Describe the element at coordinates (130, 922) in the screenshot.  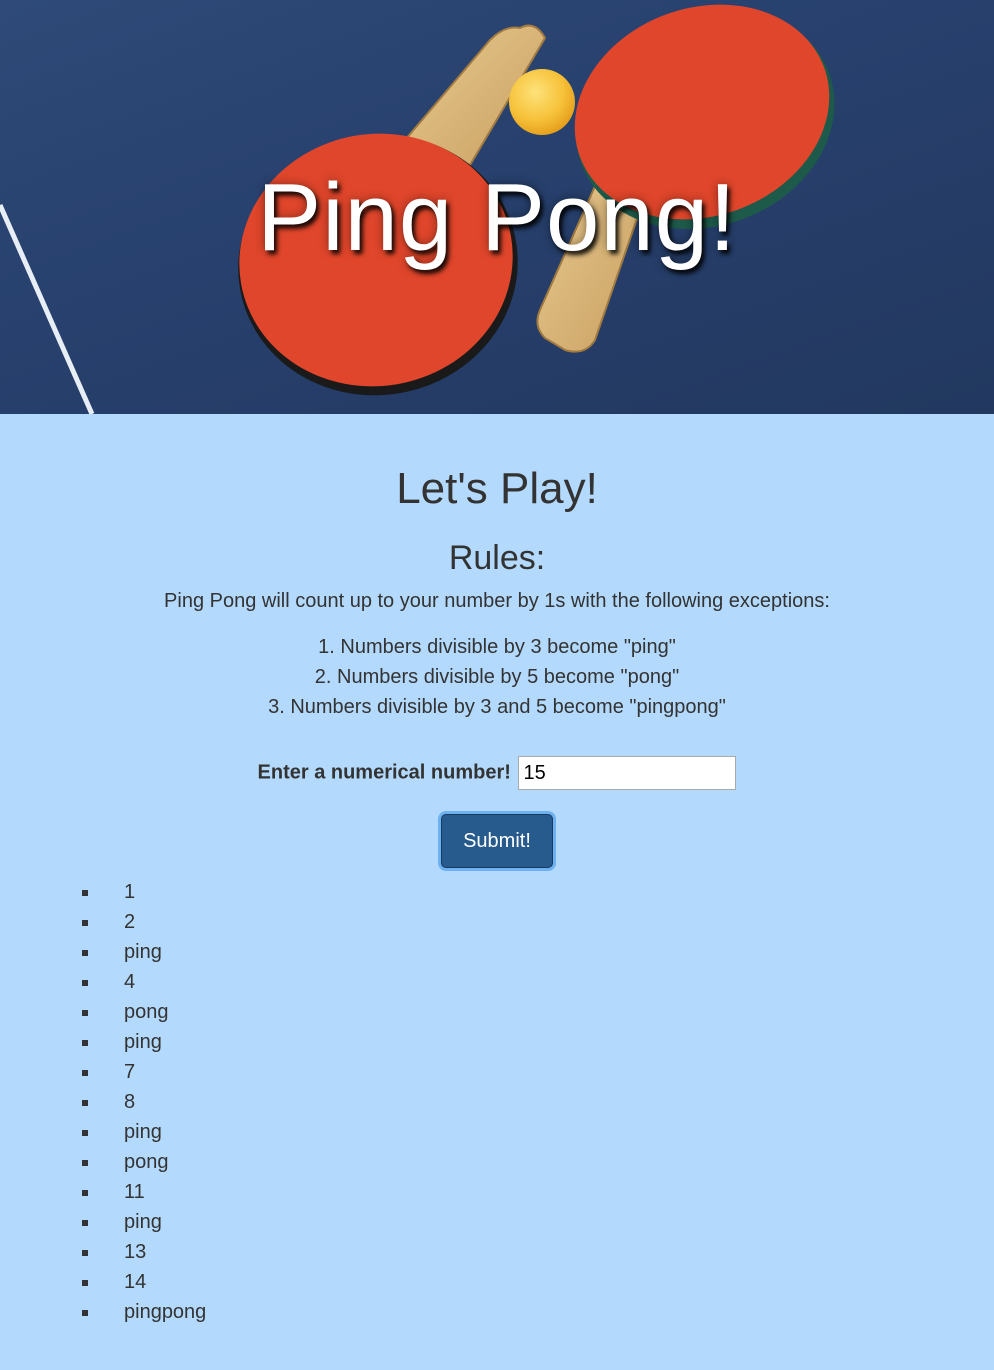
I see `result-value: 2` at that location.